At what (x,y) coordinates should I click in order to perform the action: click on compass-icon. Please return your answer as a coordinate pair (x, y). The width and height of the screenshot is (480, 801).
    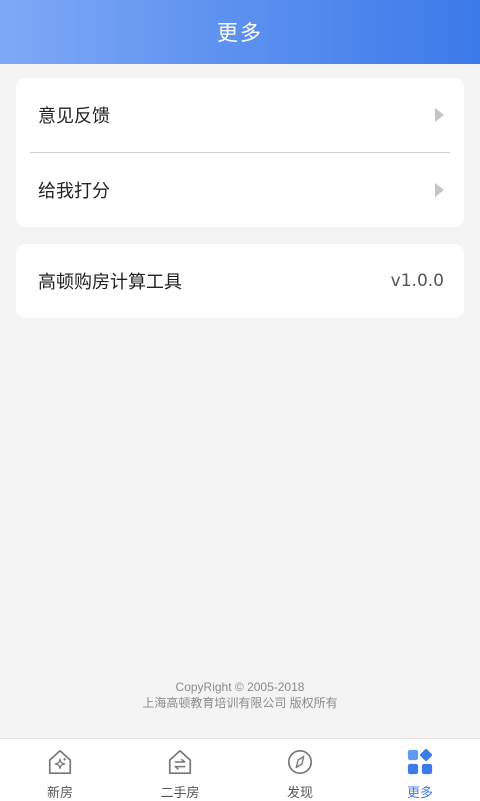
    Looking at the image, I should click on (300, 762).